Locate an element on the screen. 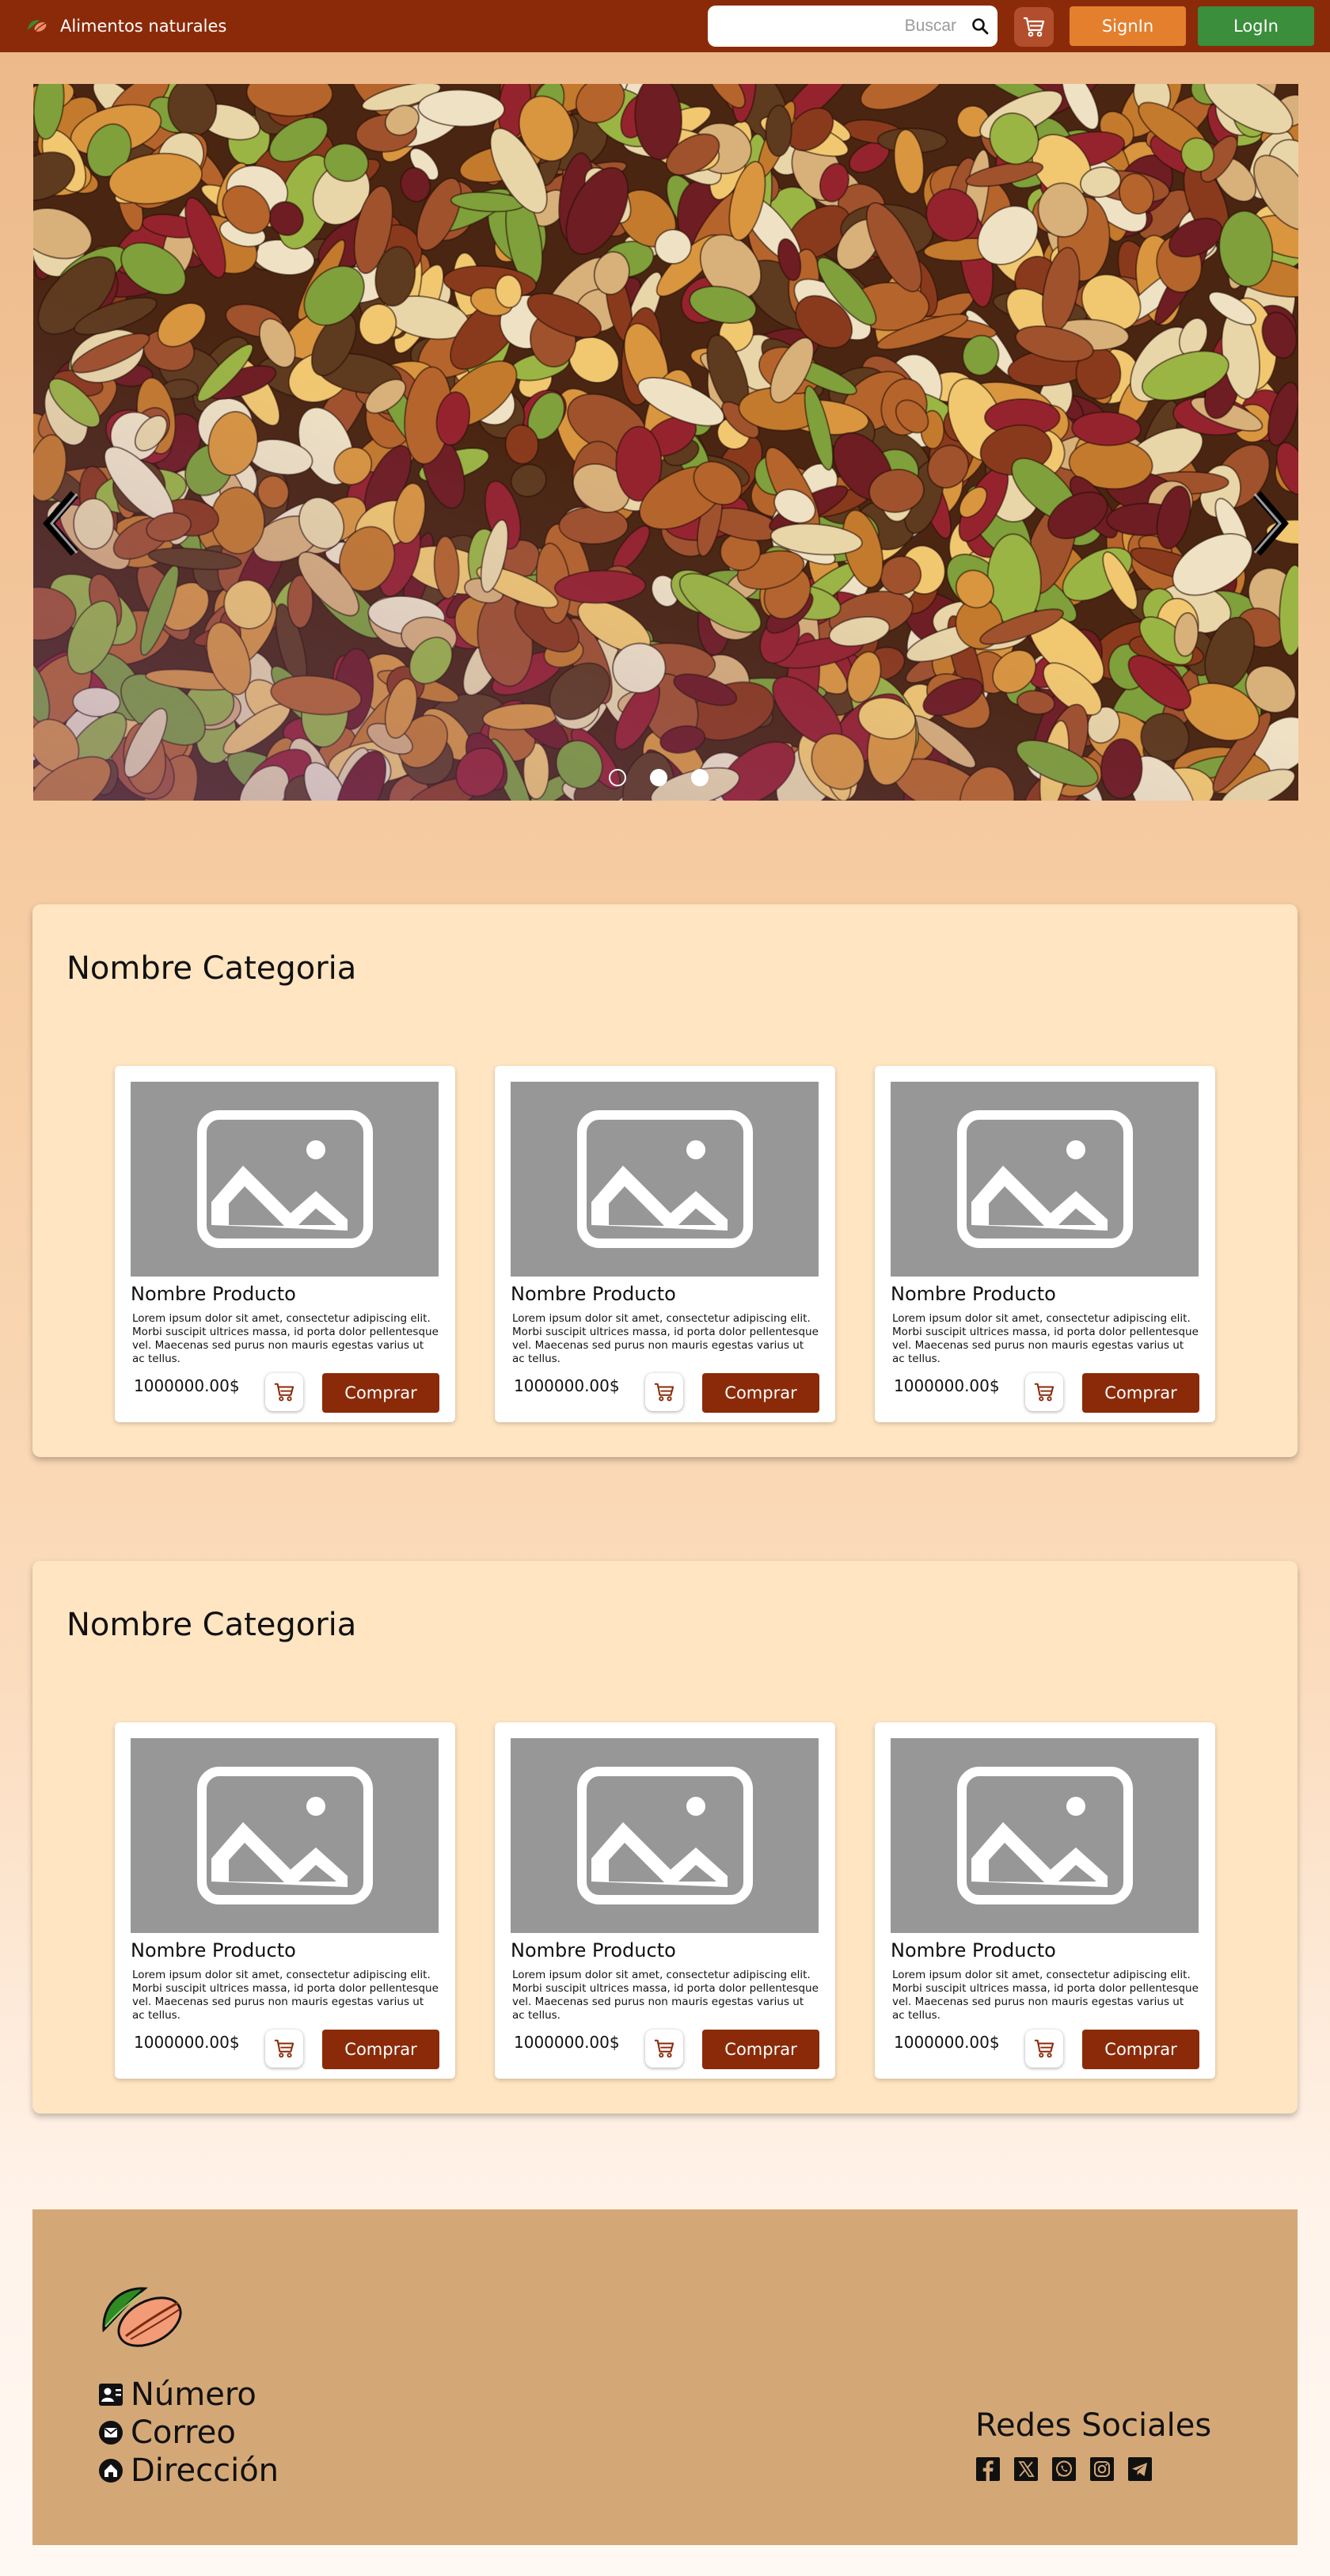  search-icon is located at coordinates (980, 26).